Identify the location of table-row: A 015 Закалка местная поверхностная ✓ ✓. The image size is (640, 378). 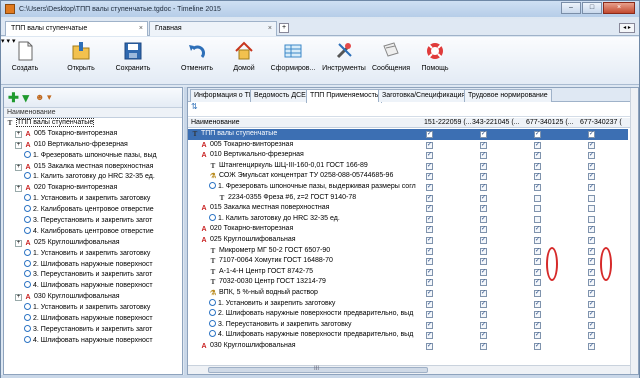
(408, 208).